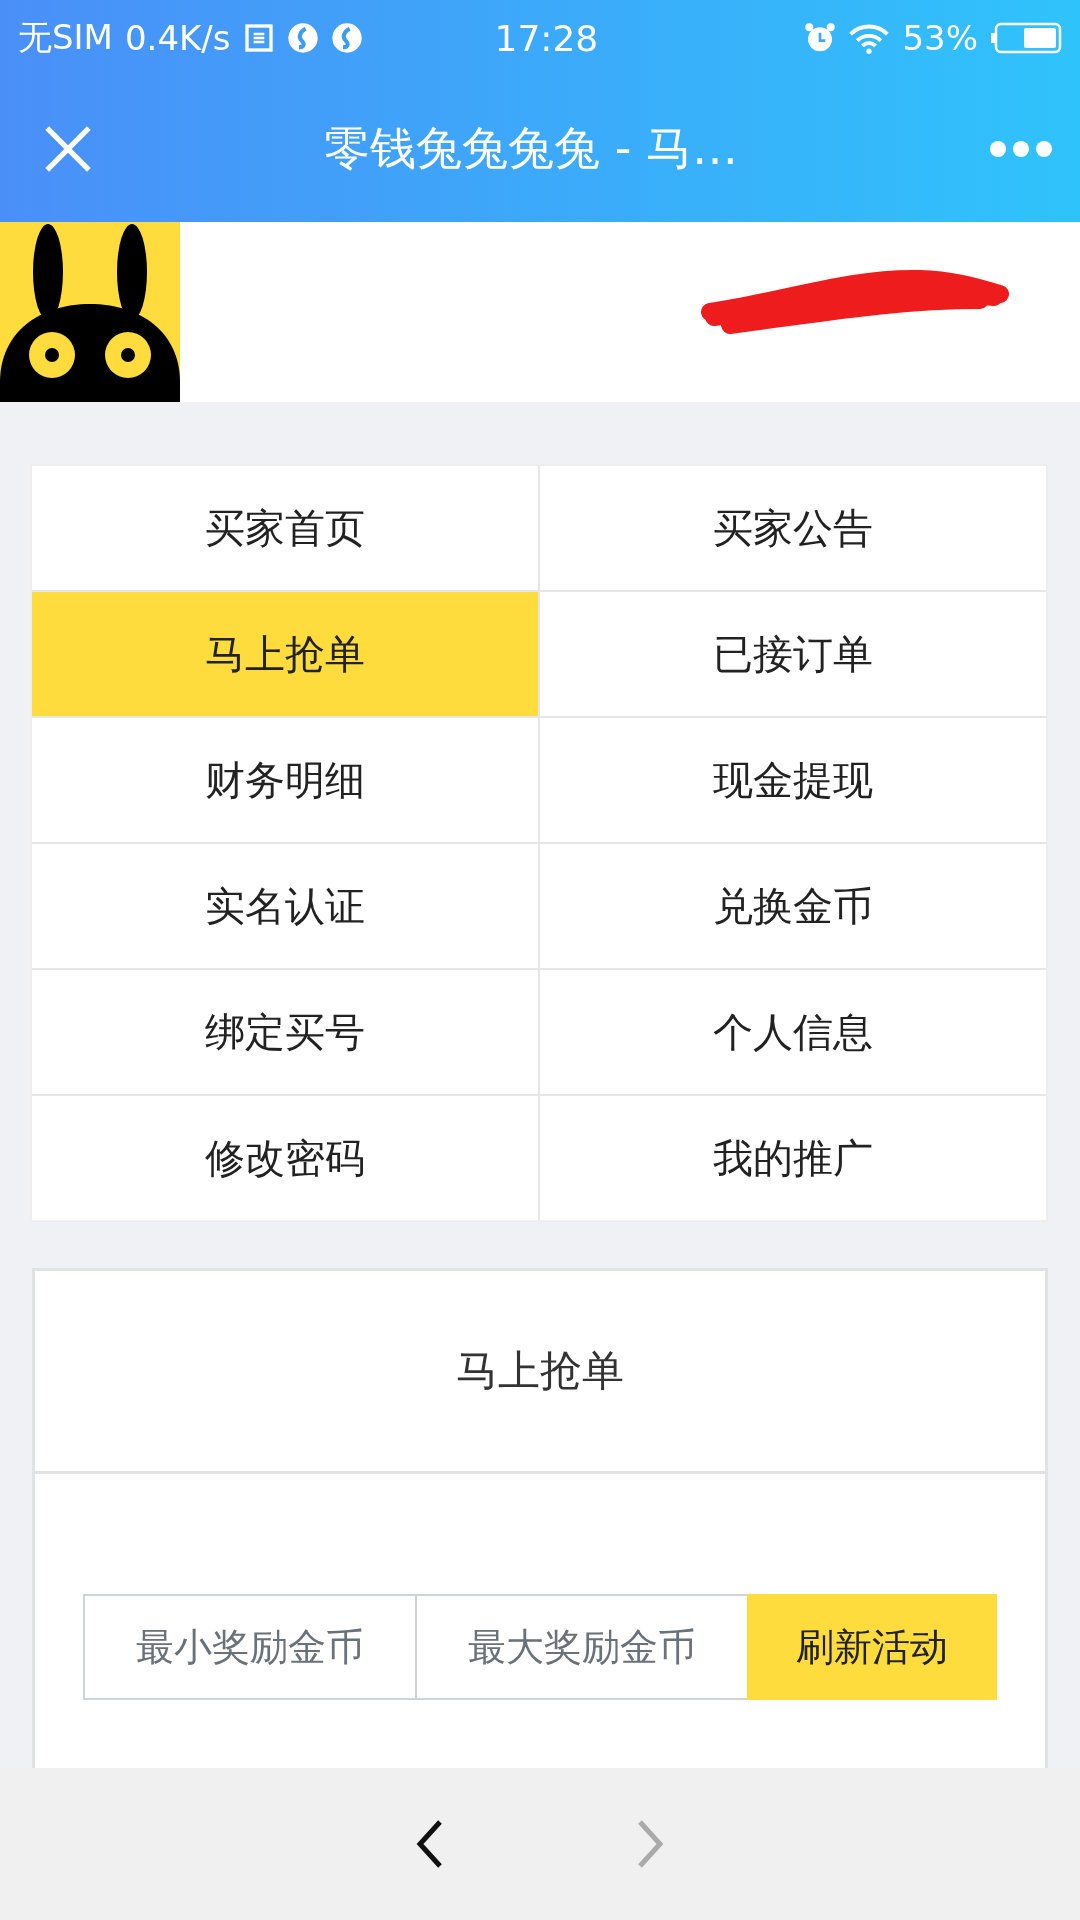 Image resolution: width=1080 pixels, height=1920 pixels. What do you see at coordinates (793, 654) in the screenshot?
I see `menu-tab: 已接订单` at bounding box center [793, 654].